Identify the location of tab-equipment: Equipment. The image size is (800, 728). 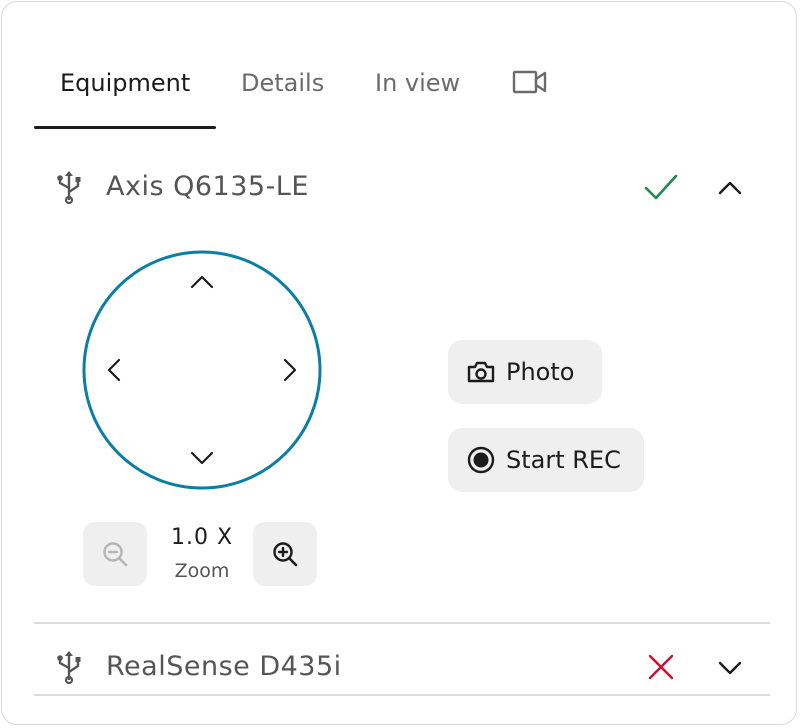
(125, 83).